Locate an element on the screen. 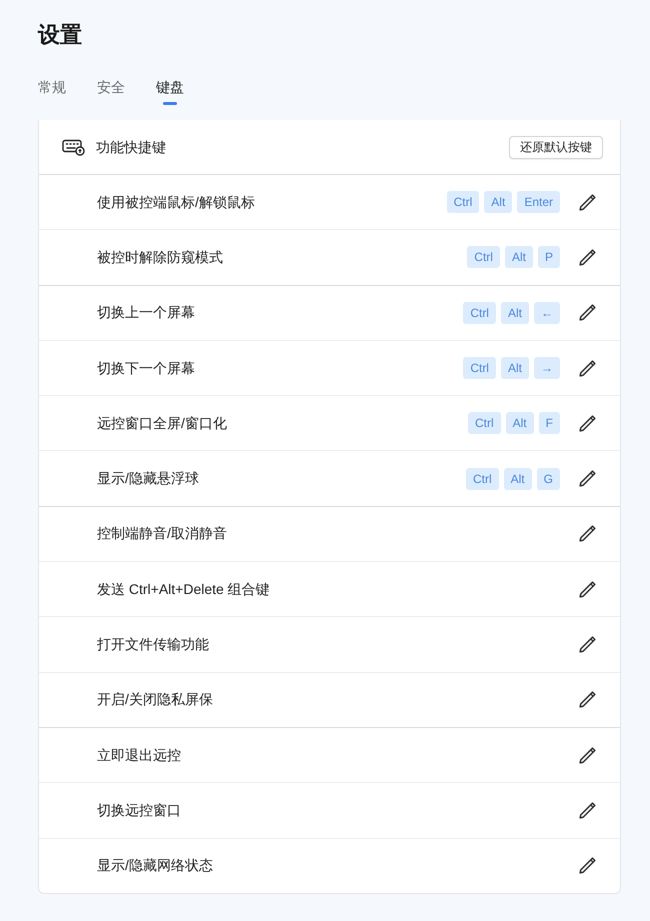 This screenshot has height=921, width=650. shortcut-label: 开启/关闭隐私屏保 is located at coordinates (155, 700).